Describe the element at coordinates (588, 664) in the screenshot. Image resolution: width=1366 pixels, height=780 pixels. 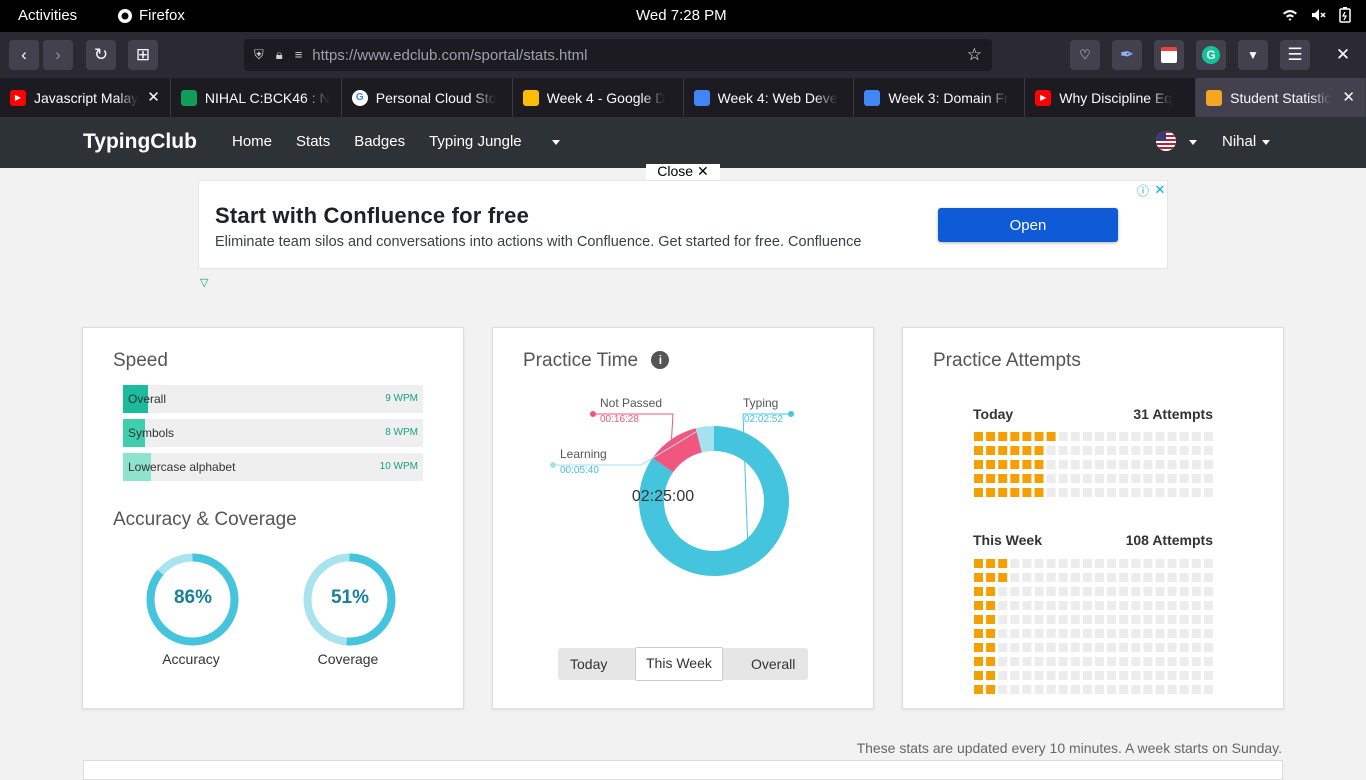
I see `range-today: Today` at that location.